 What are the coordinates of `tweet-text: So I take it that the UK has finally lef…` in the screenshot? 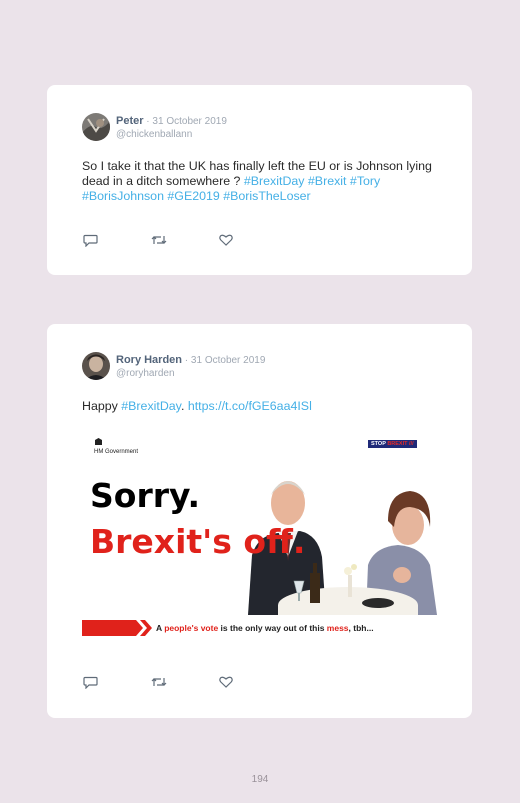 It's located at (262, 181).